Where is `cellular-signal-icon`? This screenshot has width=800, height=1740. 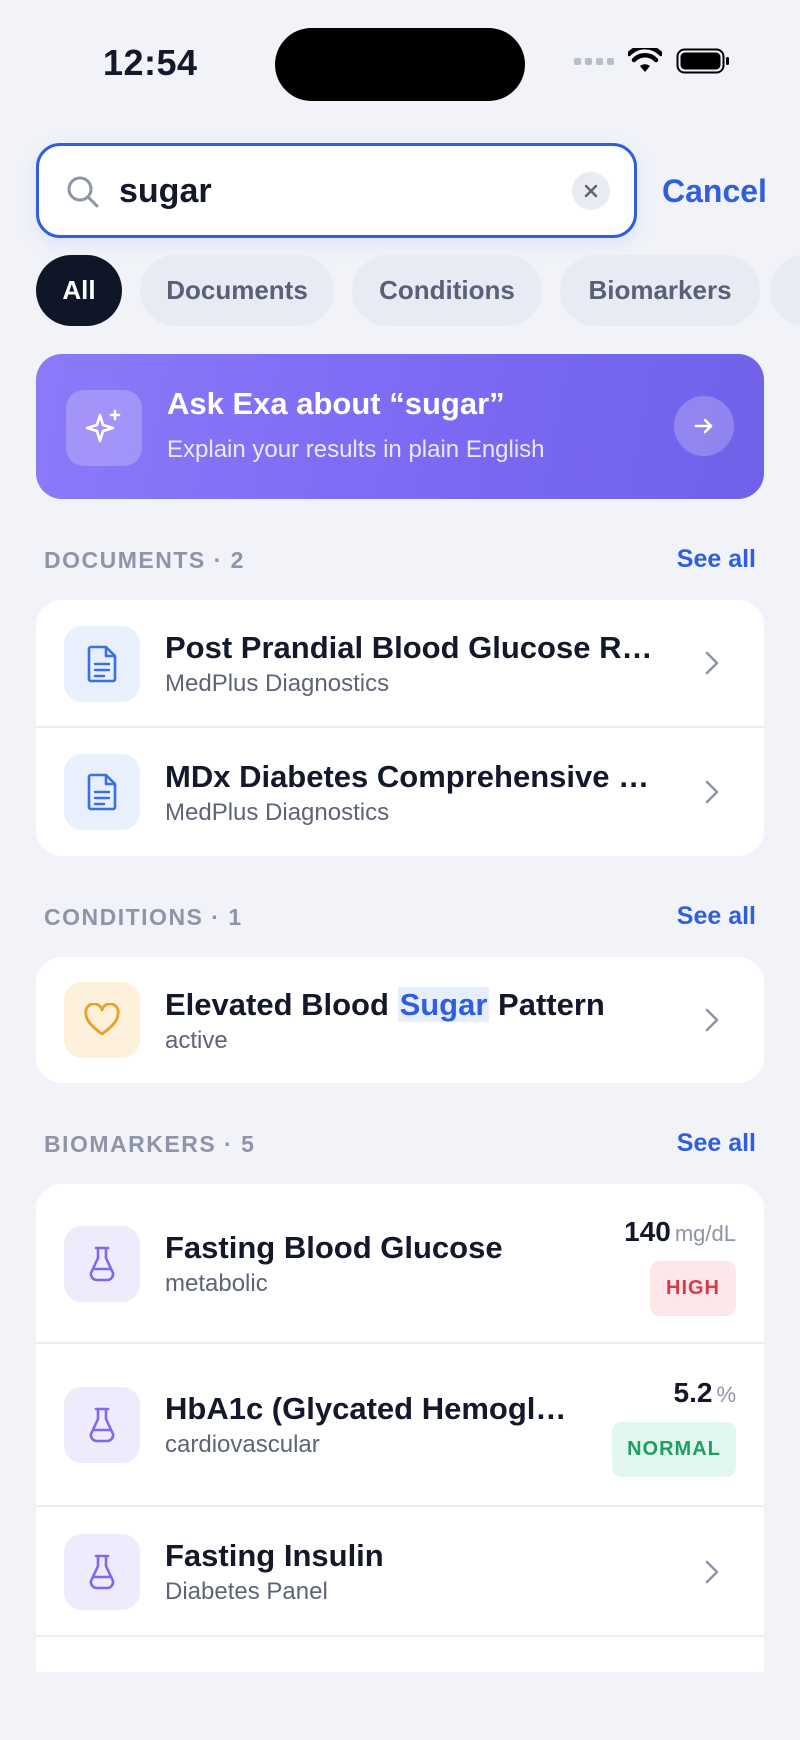 cellular-signal-icon is located at coordinates (594, 61).